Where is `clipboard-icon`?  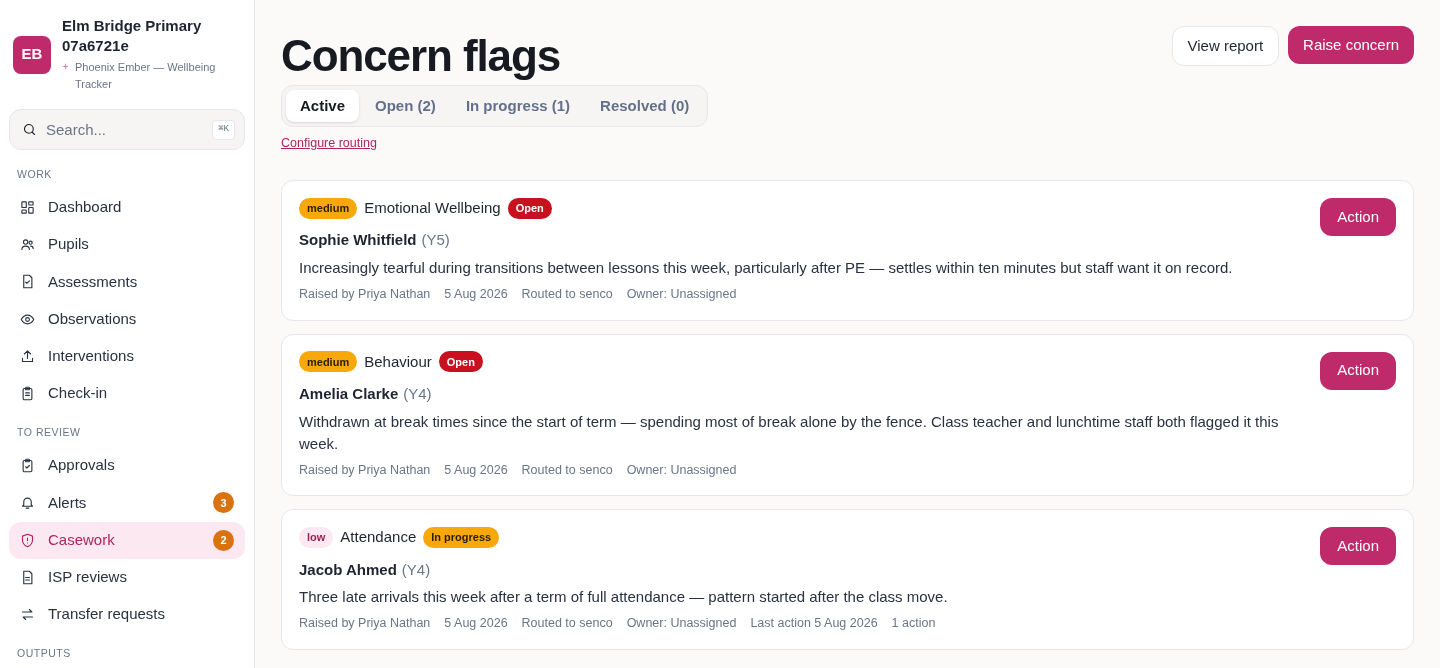 clipboard-icon is located at coordinates (27, 394).